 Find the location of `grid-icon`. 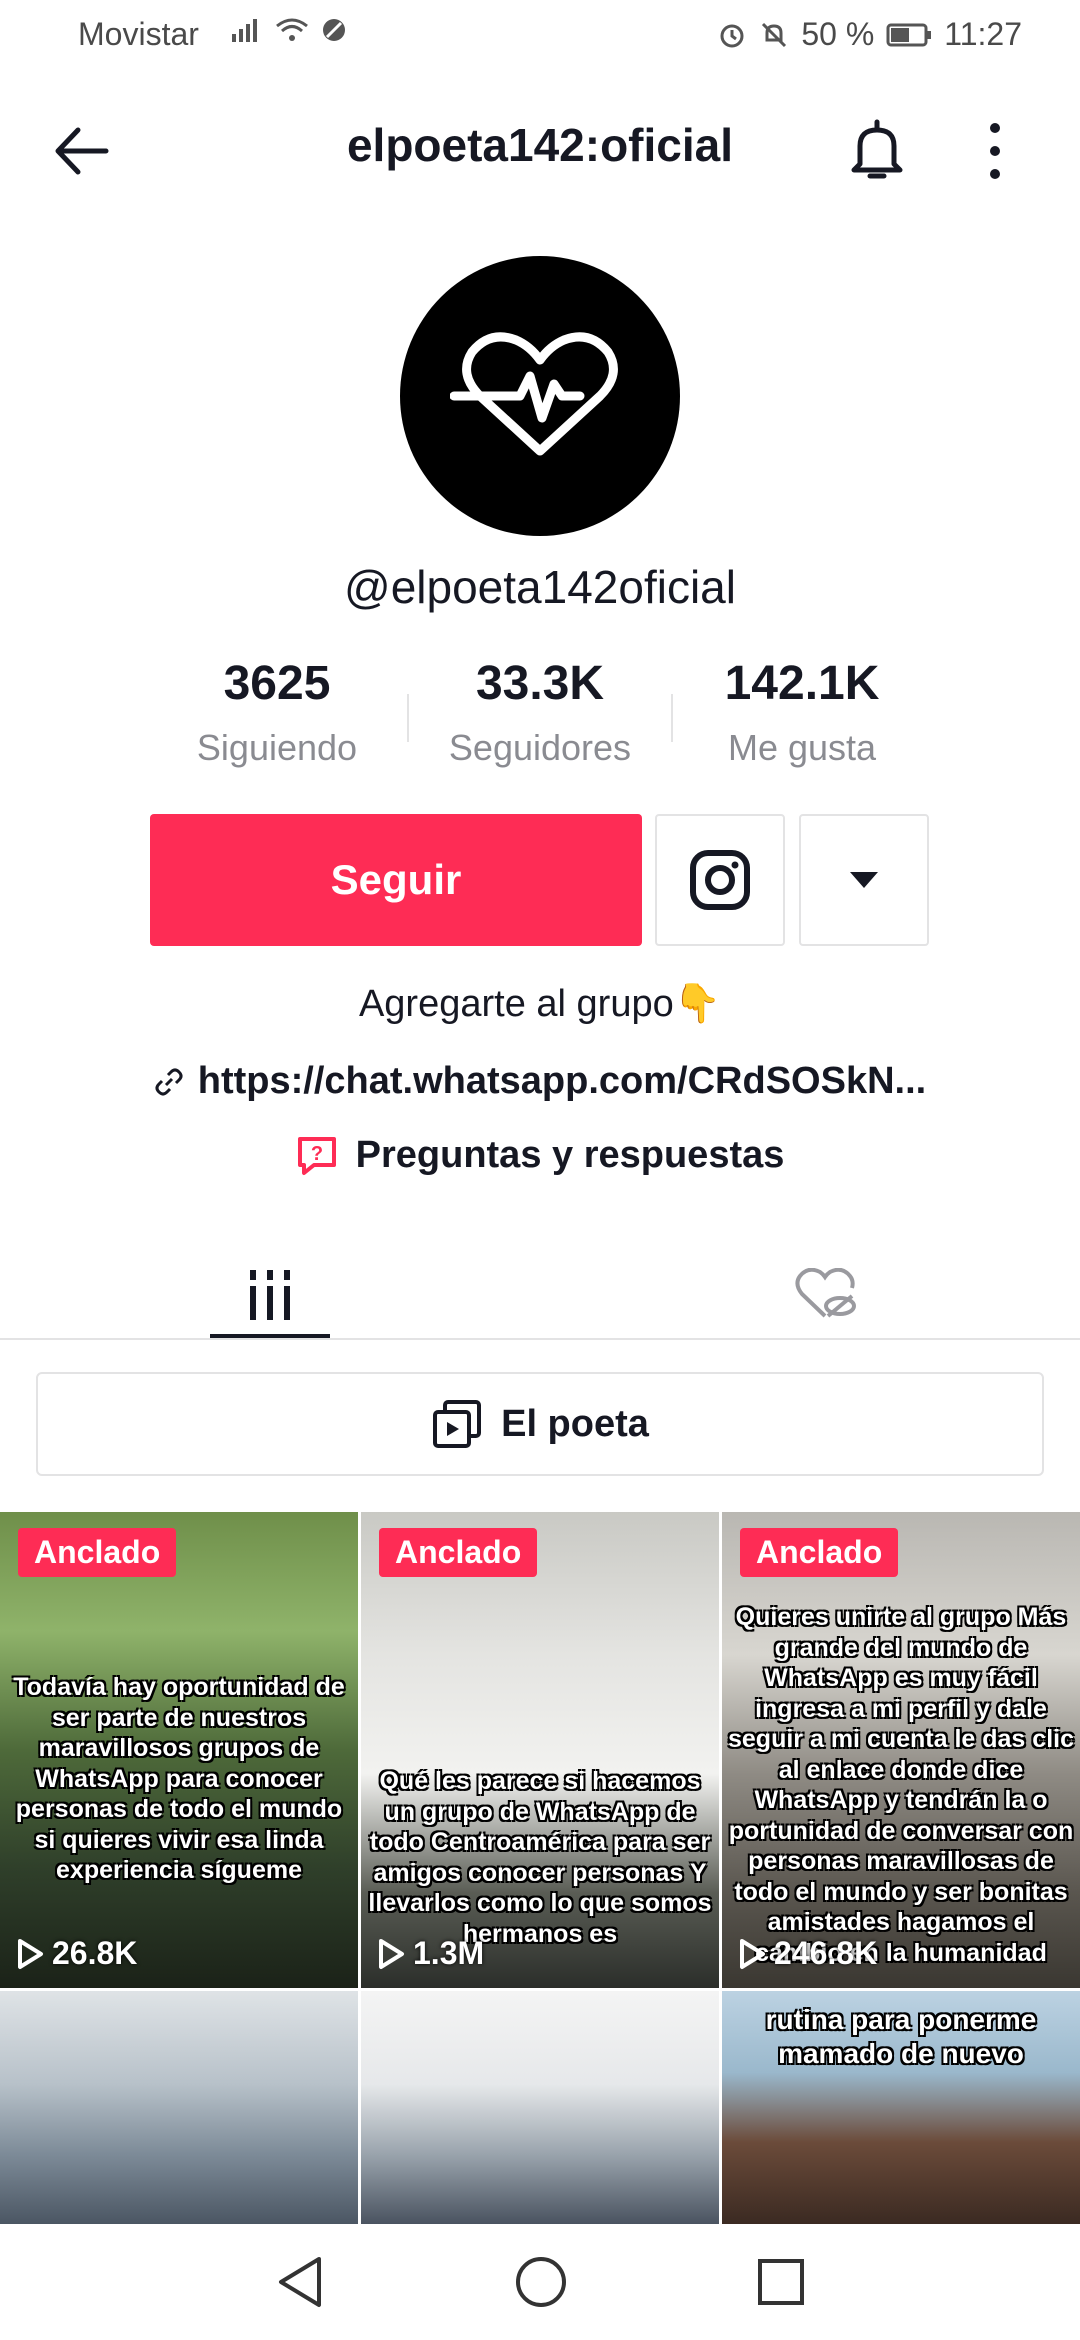

grid-icon is located at coordinates (270, 1295).